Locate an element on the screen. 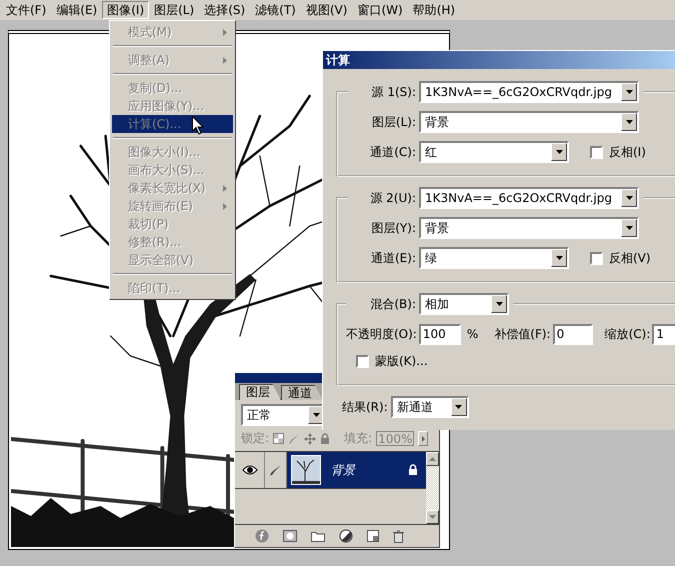 This screenshot has width=675, height=566. field-label: 结果(R): is located at coordinates (365, 407).